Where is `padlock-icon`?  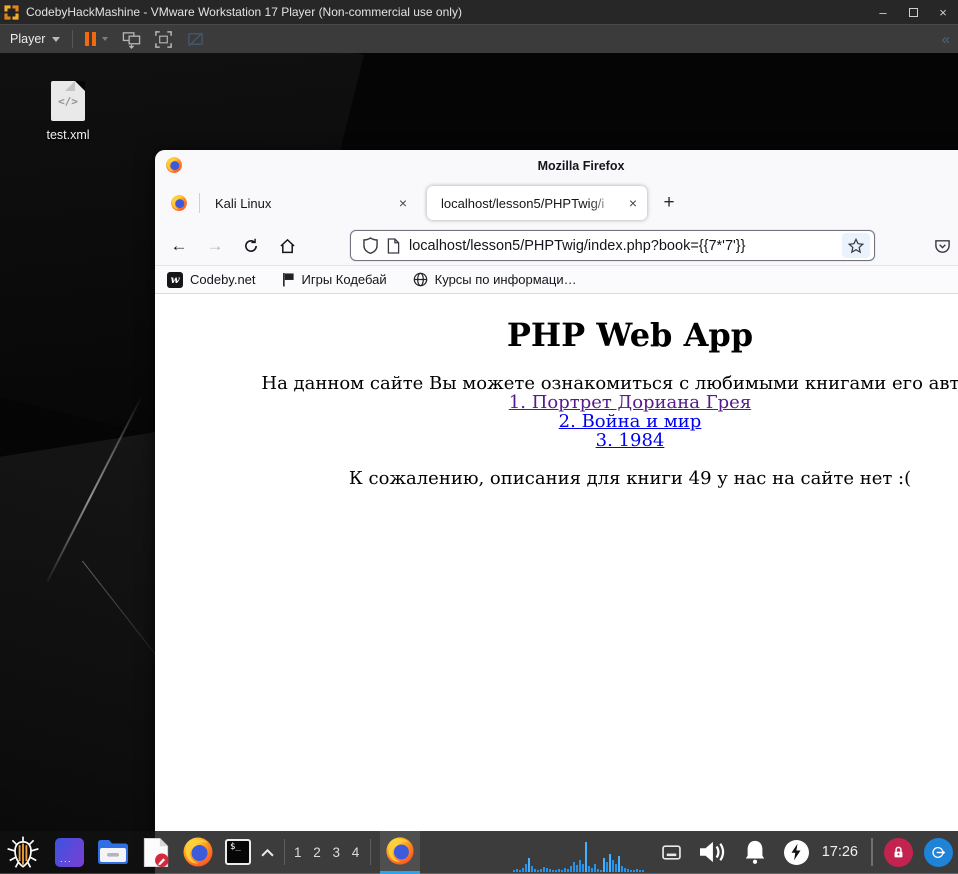
padlock-icon is located at coordinates (898, 851).